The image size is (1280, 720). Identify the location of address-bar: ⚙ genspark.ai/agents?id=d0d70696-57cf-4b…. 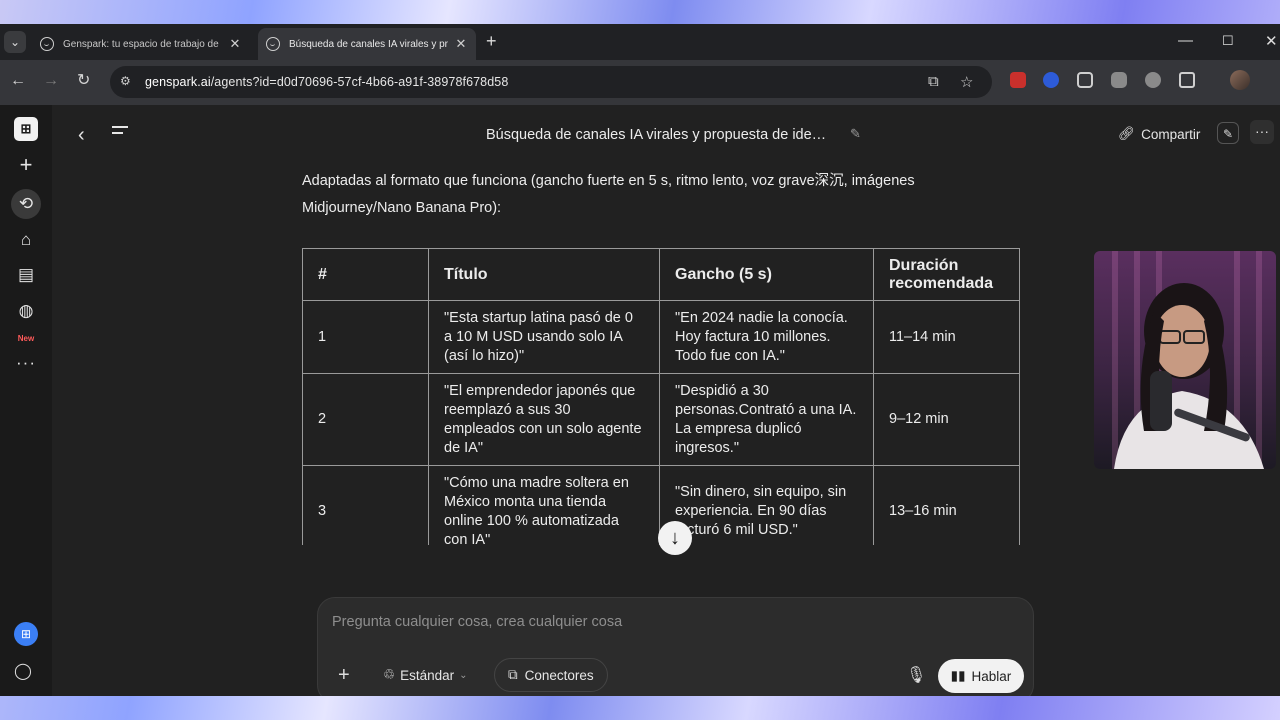
(551, 82).